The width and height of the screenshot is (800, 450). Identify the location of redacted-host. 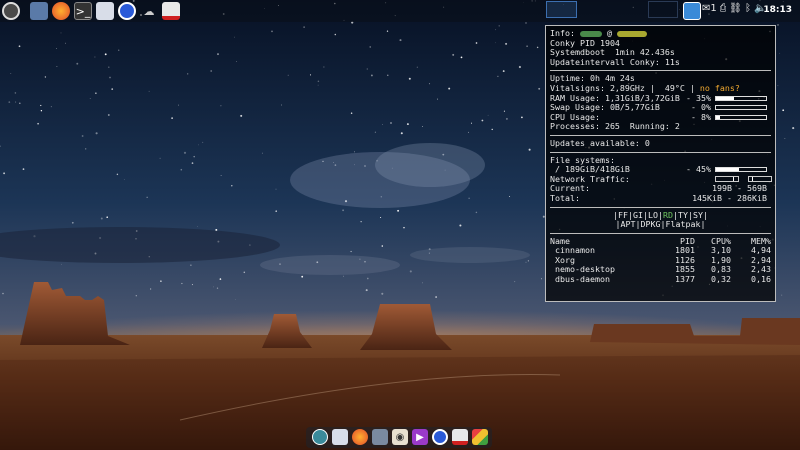
(631, 33).